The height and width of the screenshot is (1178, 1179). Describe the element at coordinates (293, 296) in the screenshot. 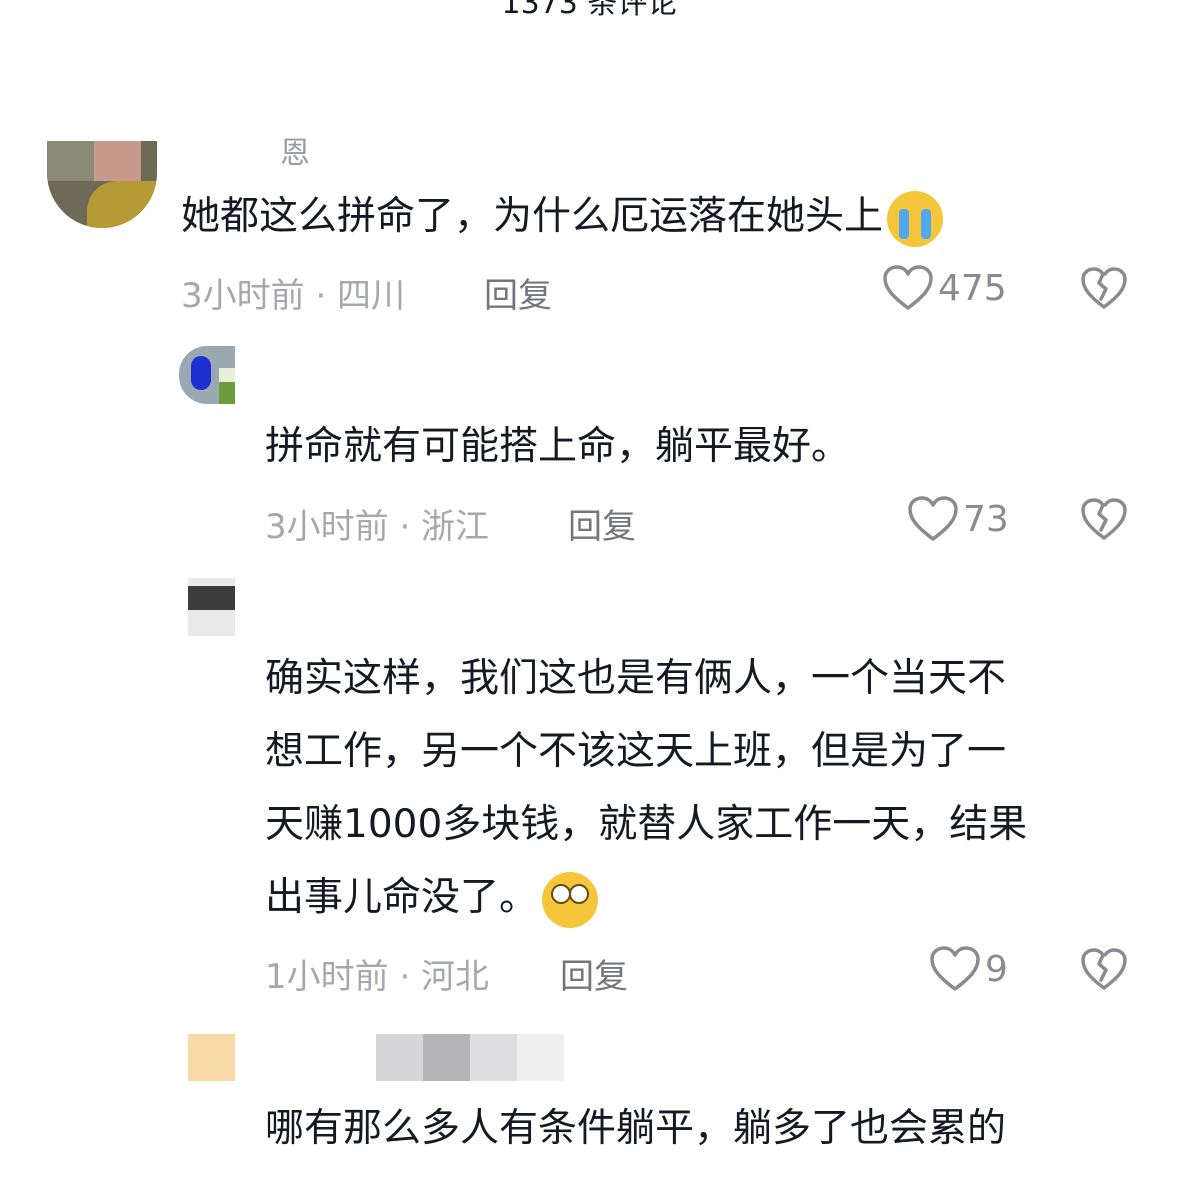

I see `comment-meta: 3小时前 · 四川` at that location.